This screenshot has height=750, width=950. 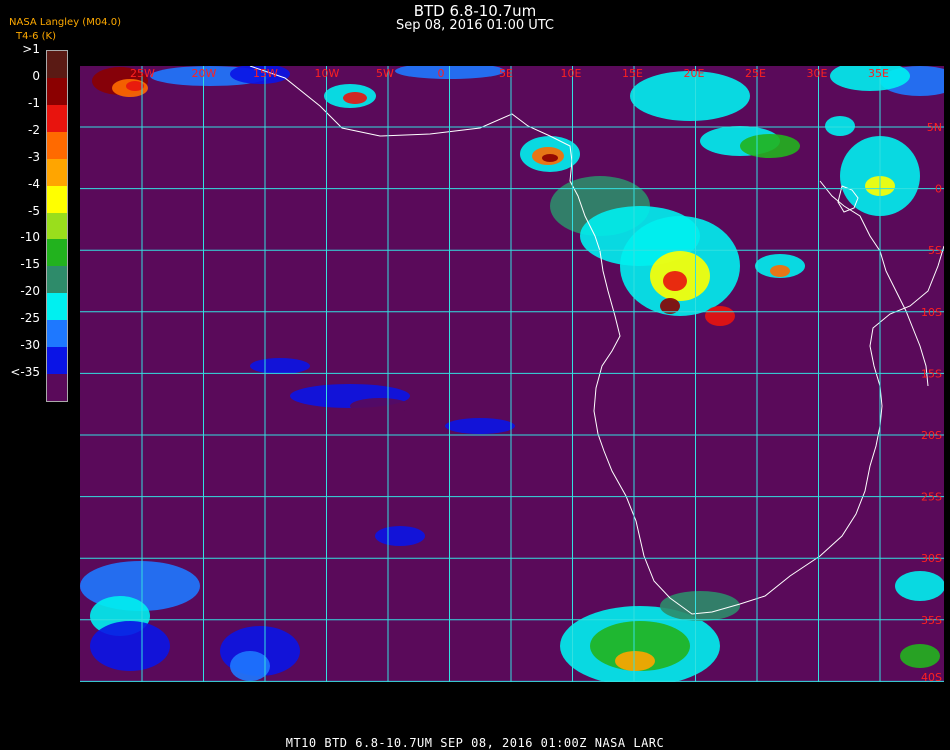 I want to click on longitude-label: 5E, so click(x=506, y=73).